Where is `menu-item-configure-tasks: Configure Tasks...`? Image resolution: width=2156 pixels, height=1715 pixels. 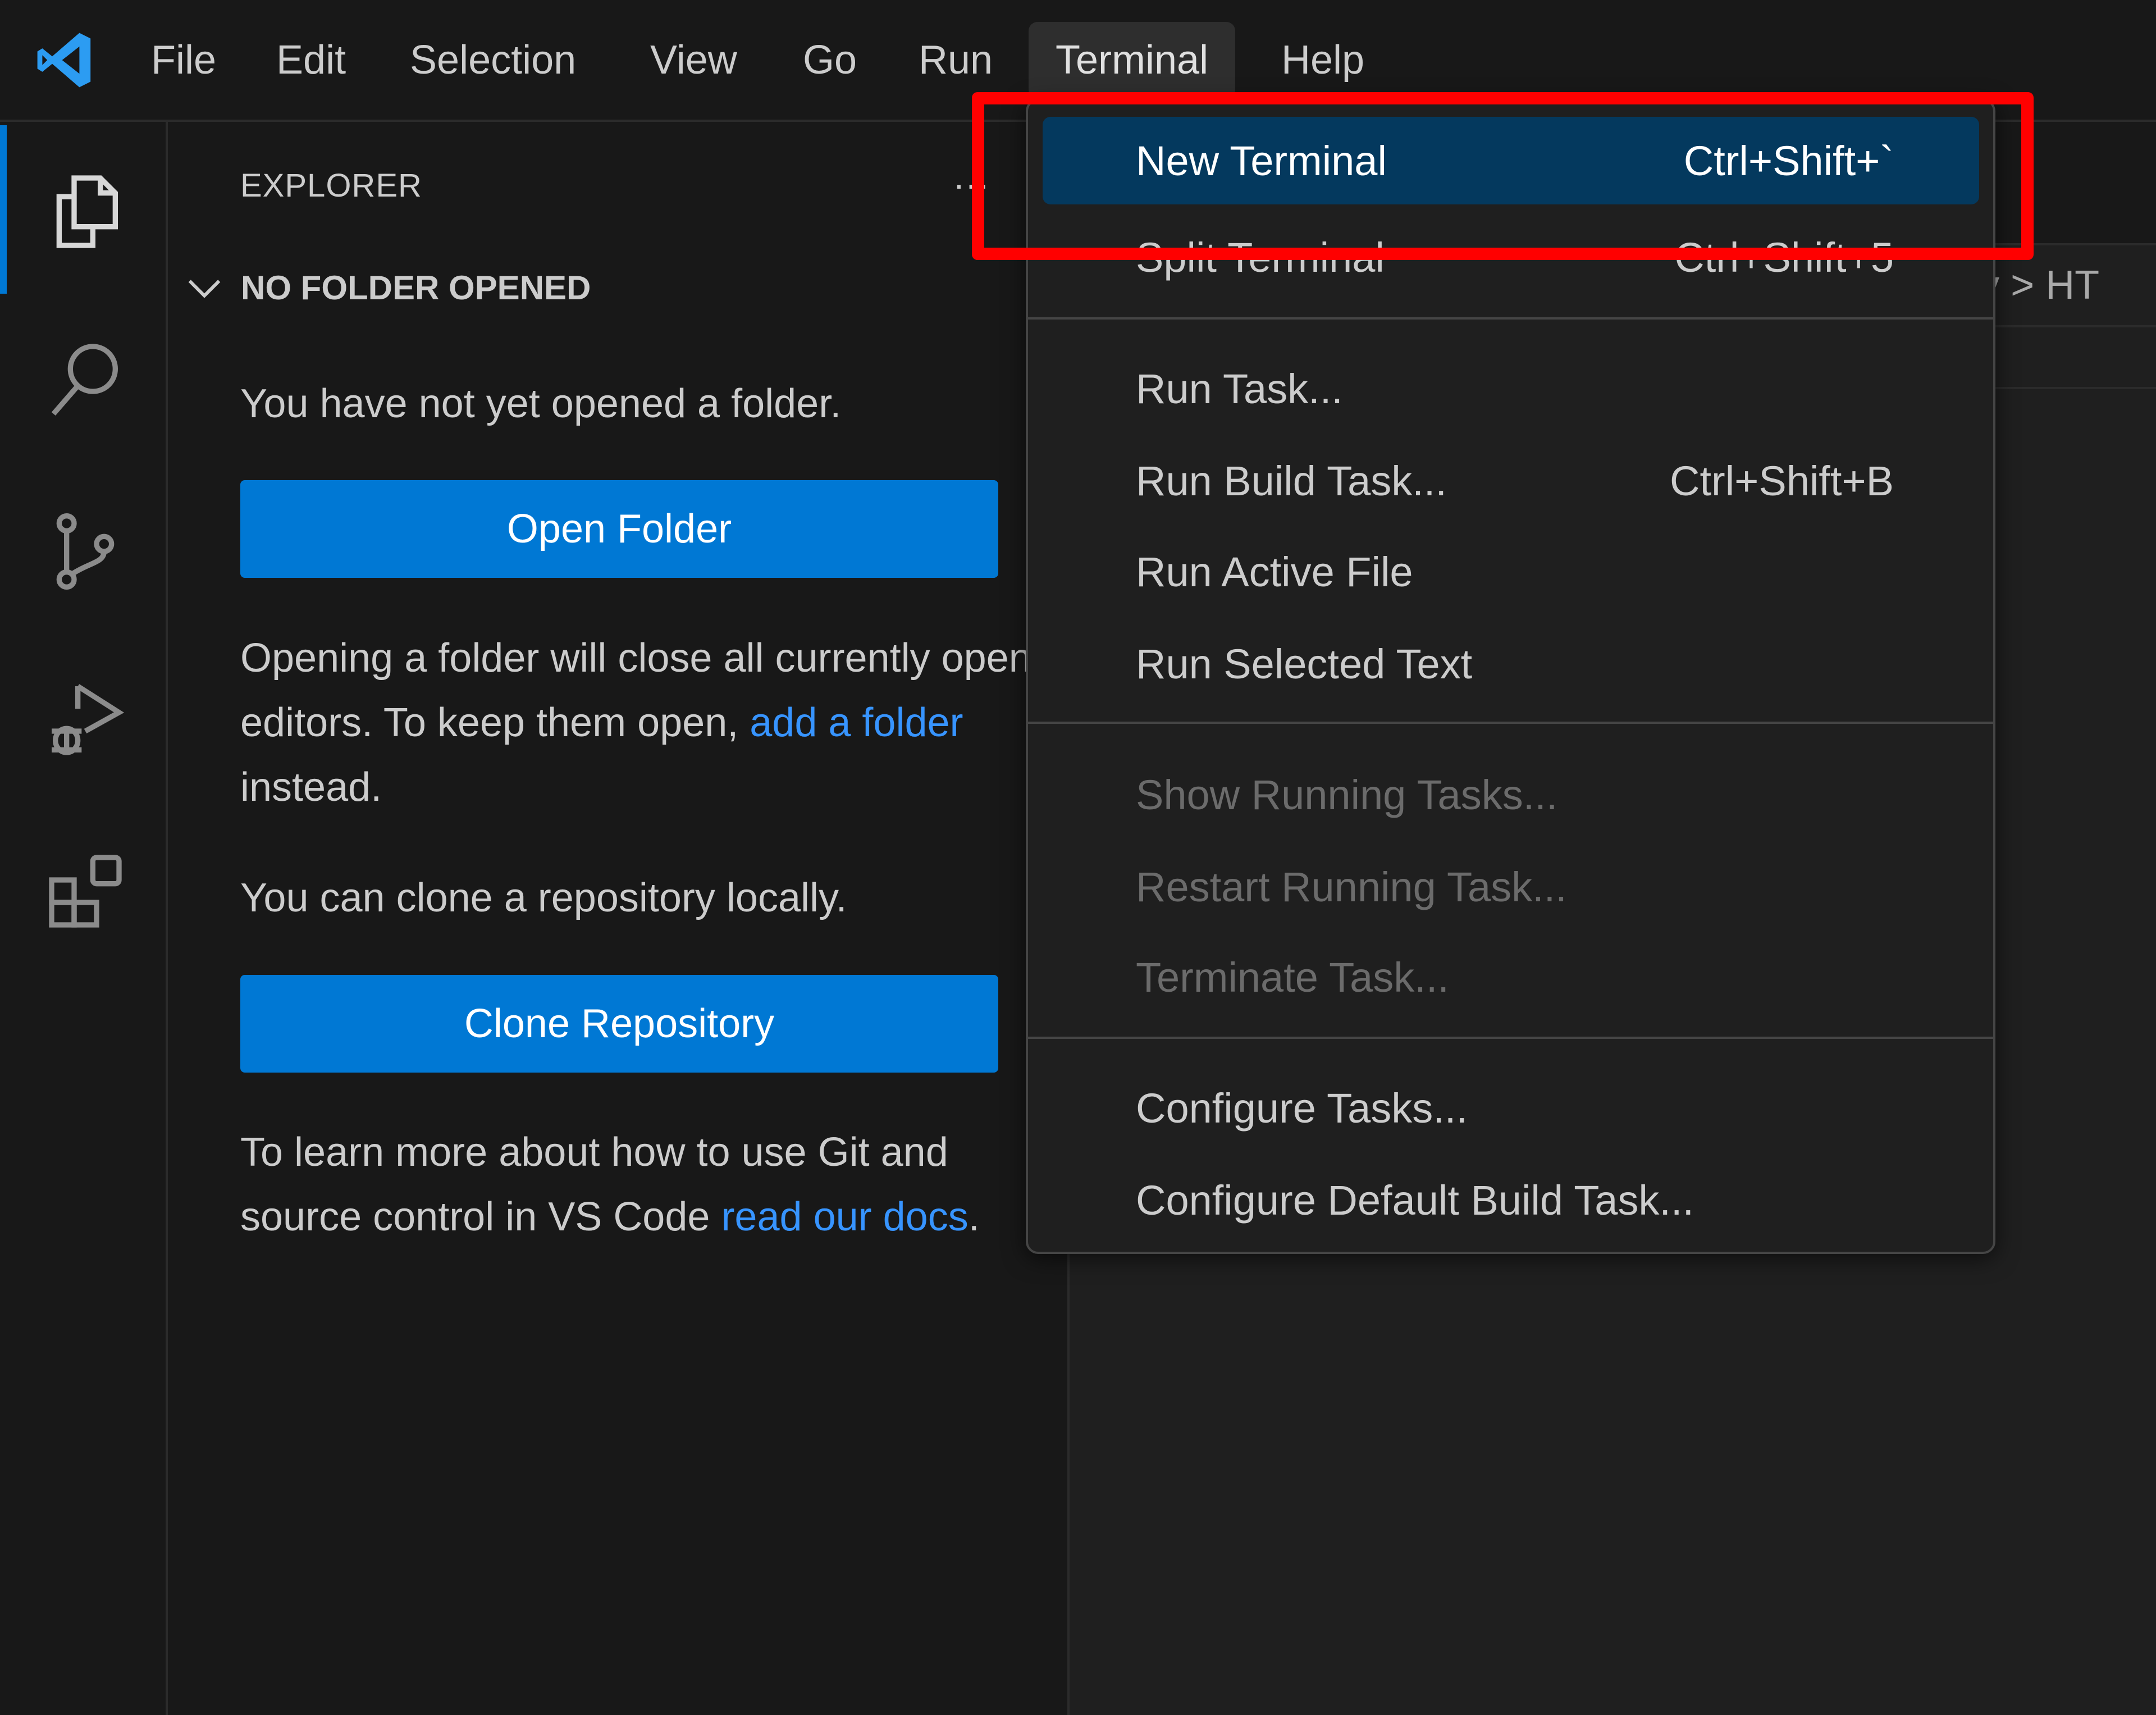
menu-item-configure-tasks: Configure Tasks... is located at coordinates (1511, 1108).